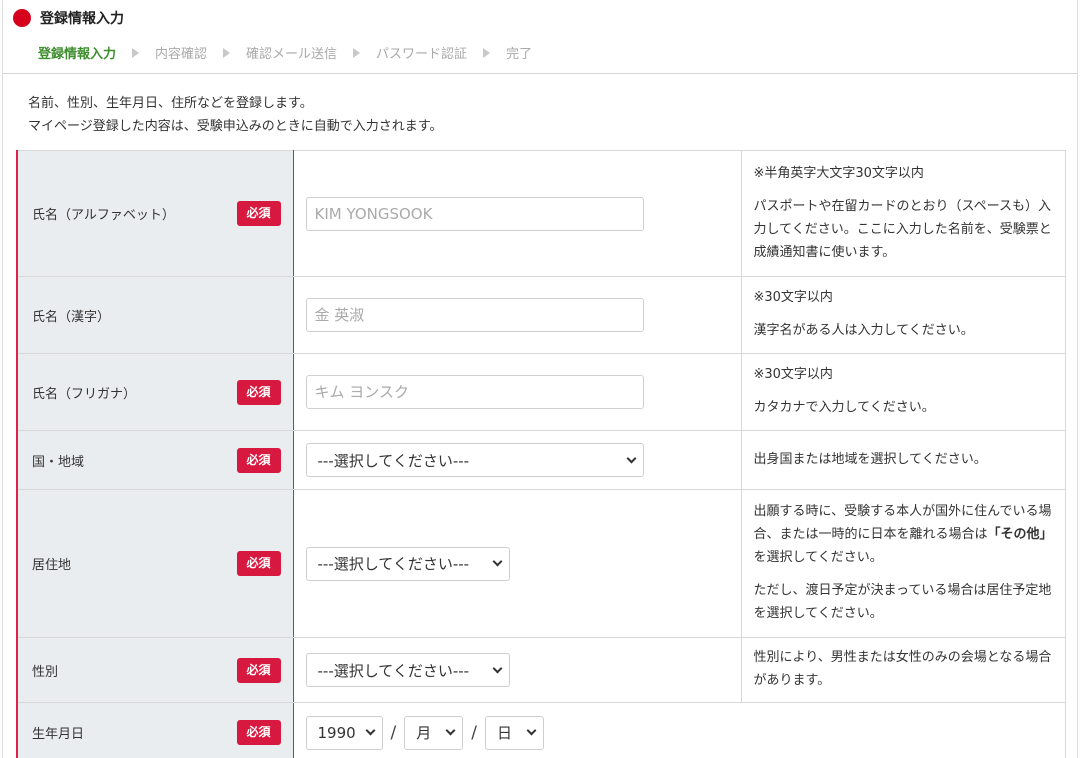  I want to click on label-cell: 居住地 必須, so click(155, 563).